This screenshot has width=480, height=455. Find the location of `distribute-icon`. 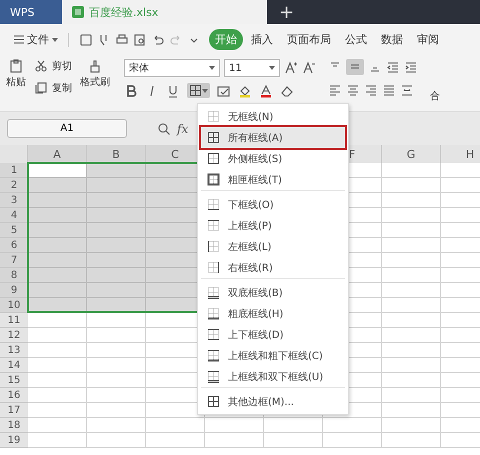

distribute-icon is located at coordinates (407, 90).